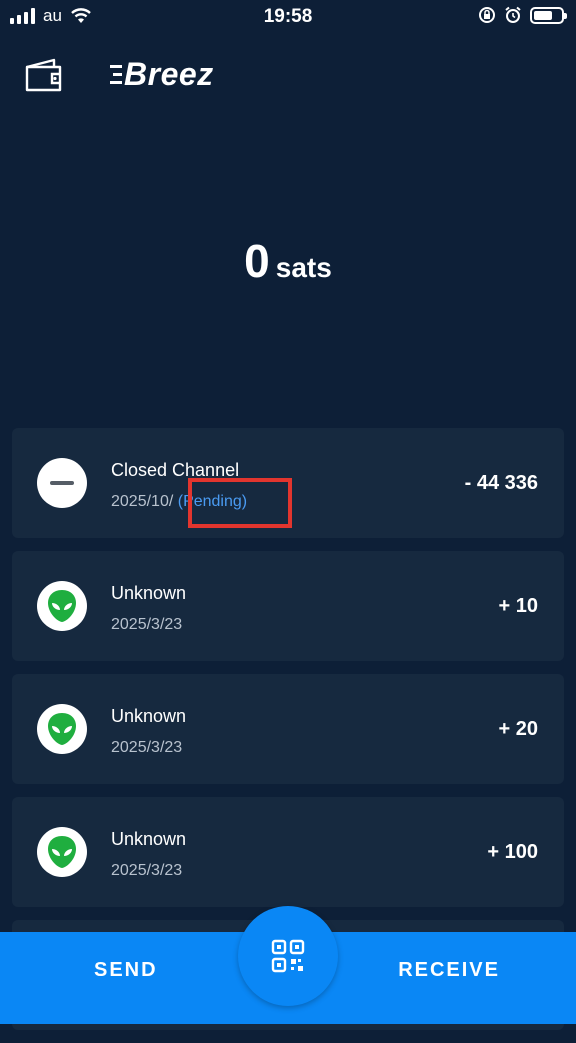  I want to click on transaction-item: Unknown 2025/3/23 + 100, so click(288, 852).